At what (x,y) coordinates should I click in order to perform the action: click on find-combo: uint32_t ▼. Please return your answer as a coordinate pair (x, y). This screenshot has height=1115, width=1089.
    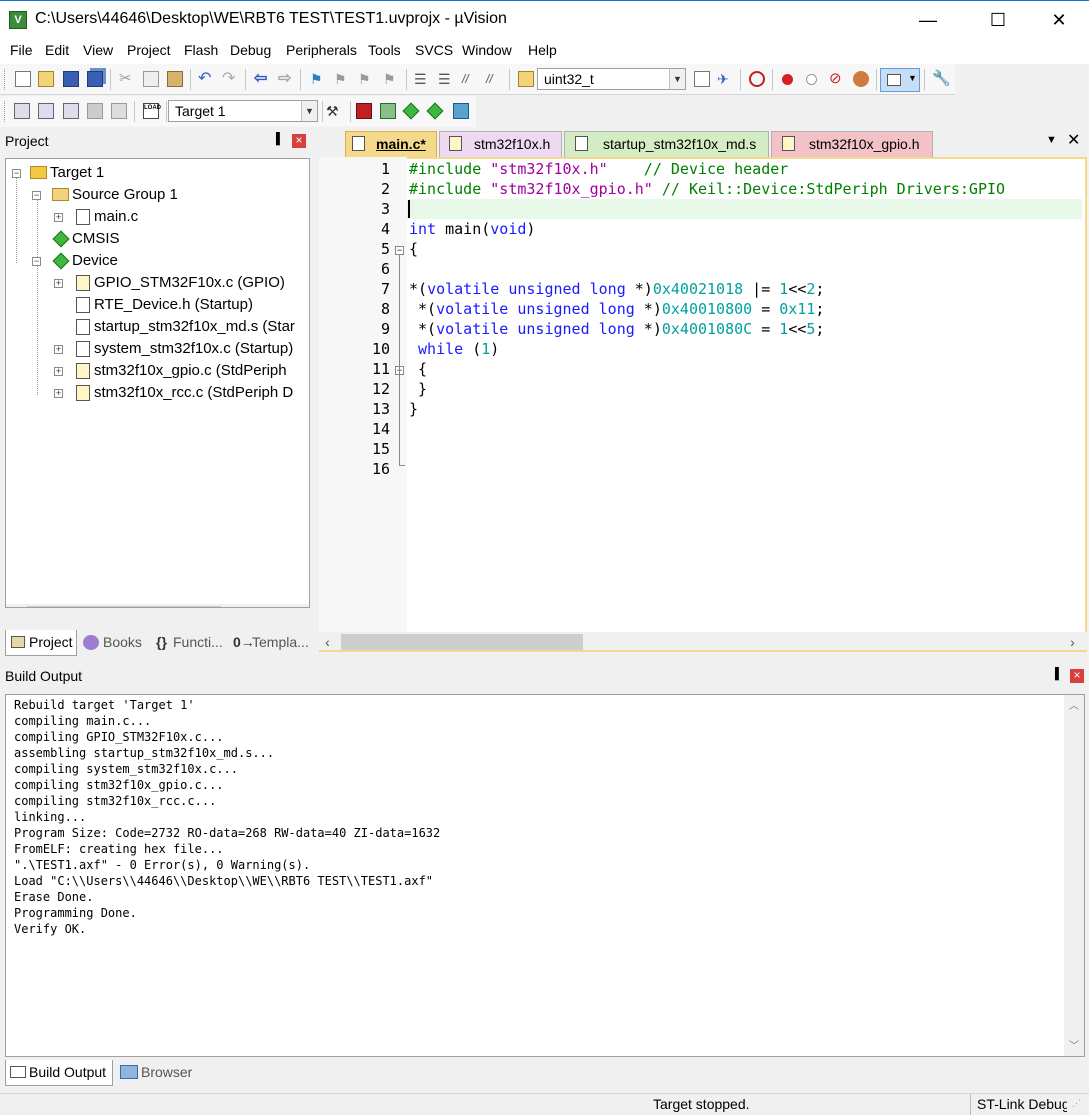
    Looking at the image, I should click on (611, 79).